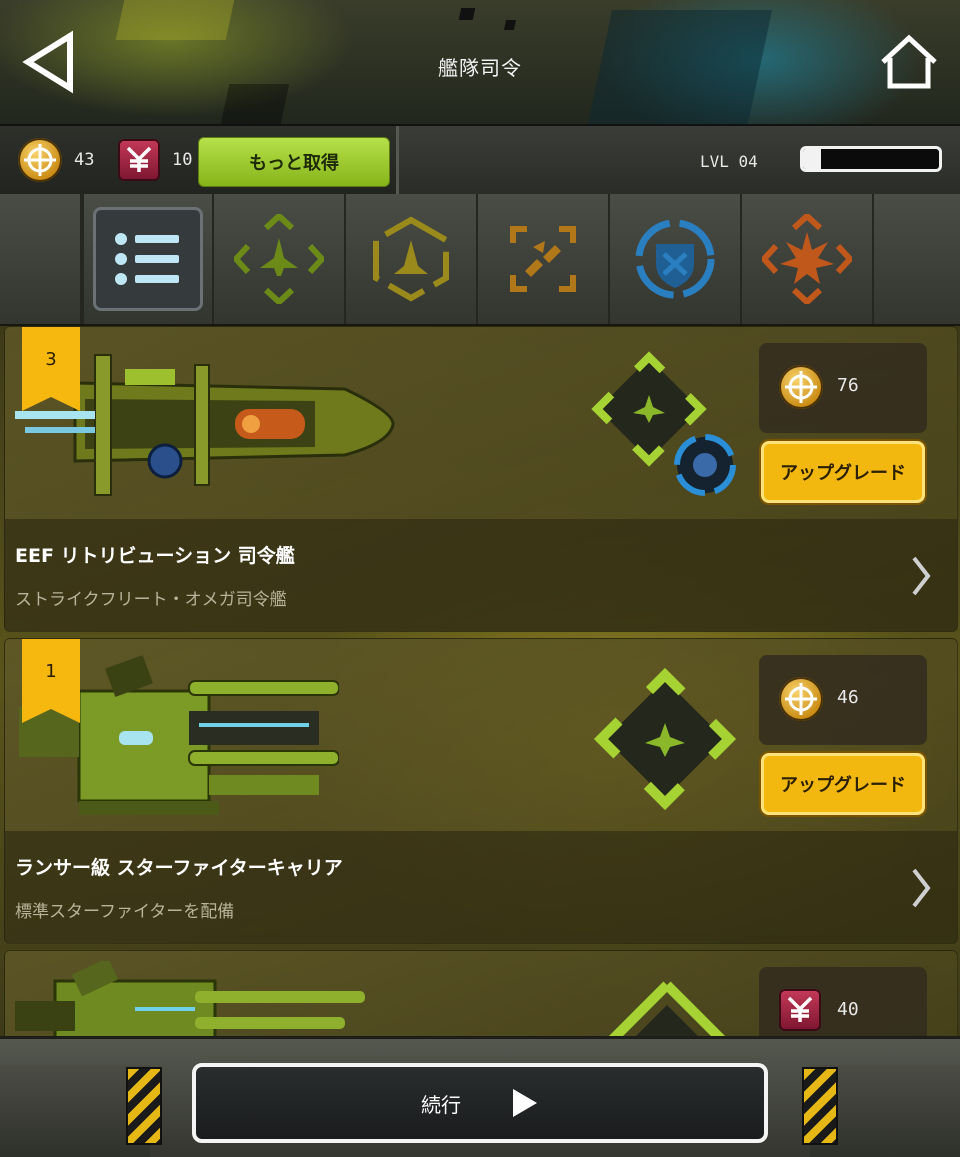 Image resolution: width=960 pixels, height=1157 pixels. I want to click on category-tabs, so click(480, 260).